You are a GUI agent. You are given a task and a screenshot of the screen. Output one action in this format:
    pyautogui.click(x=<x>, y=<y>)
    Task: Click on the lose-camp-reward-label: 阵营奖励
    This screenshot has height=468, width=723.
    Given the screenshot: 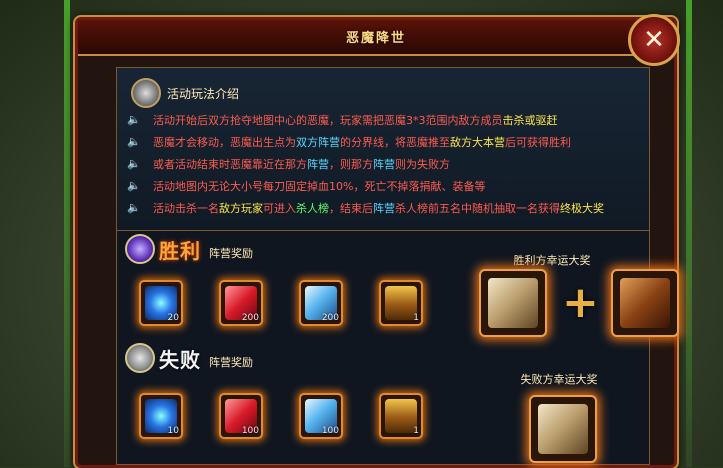 What is the action you would take?
    pyautogui.click(x=231, y=362)
    